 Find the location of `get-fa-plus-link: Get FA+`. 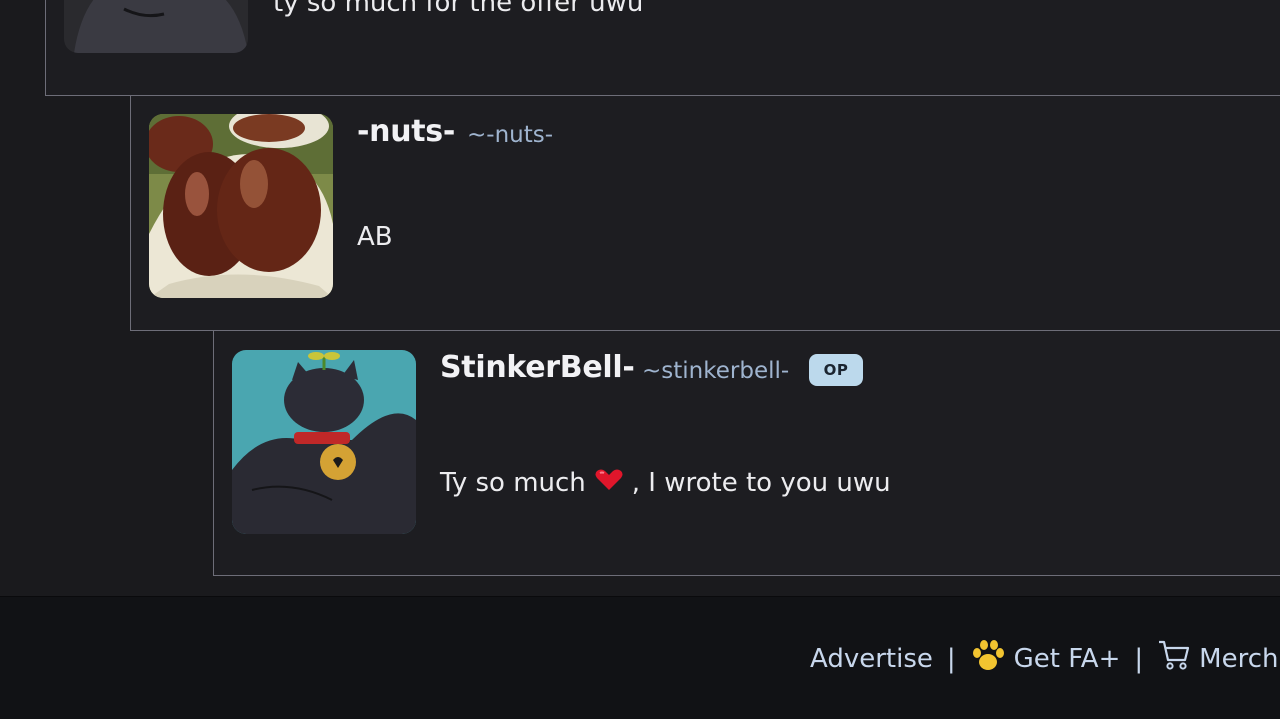

get-fa-plus-link: Get FA+ is located at coordinates (1067, 659).